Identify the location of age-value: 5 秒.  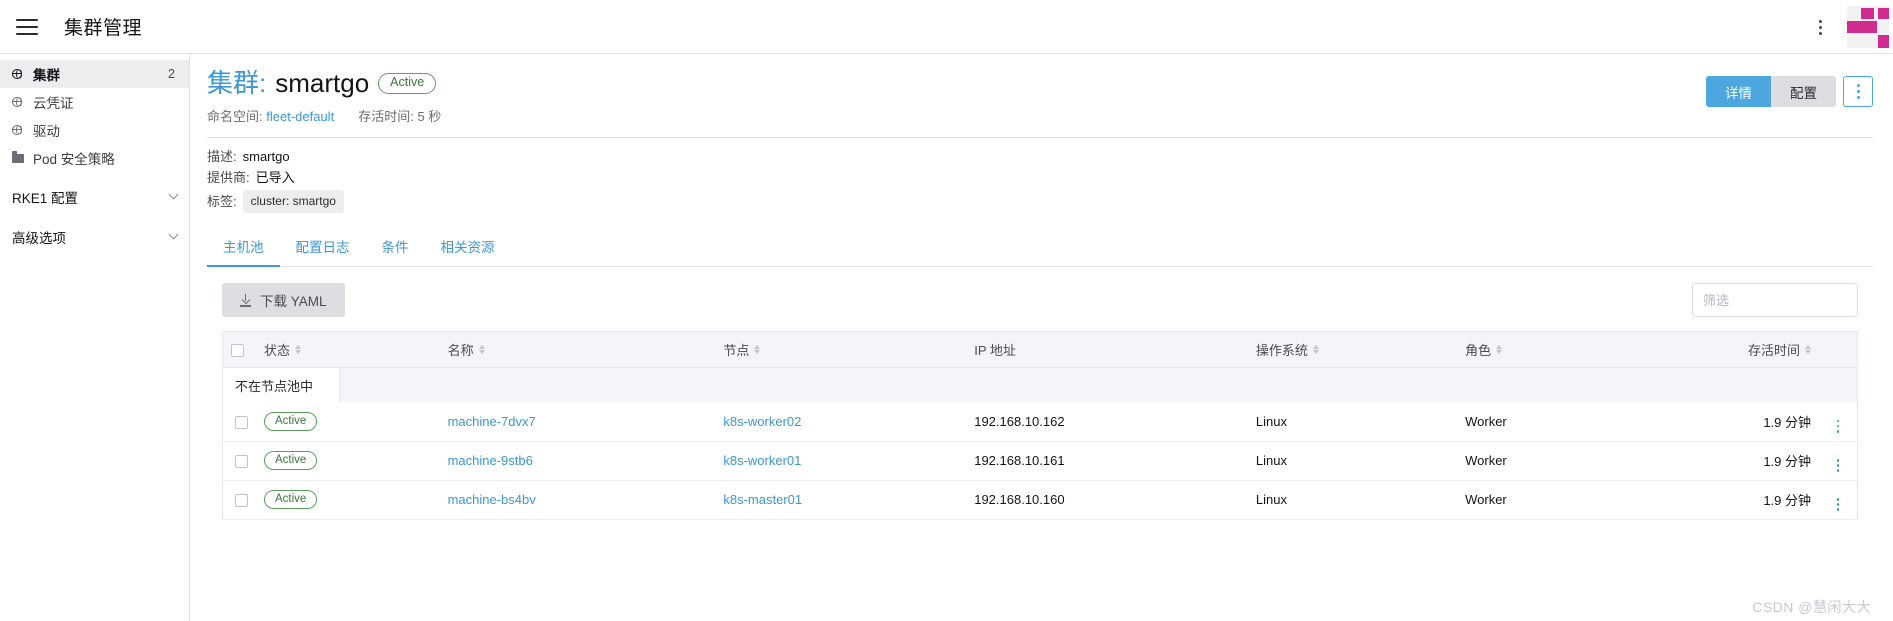
(429, 117).